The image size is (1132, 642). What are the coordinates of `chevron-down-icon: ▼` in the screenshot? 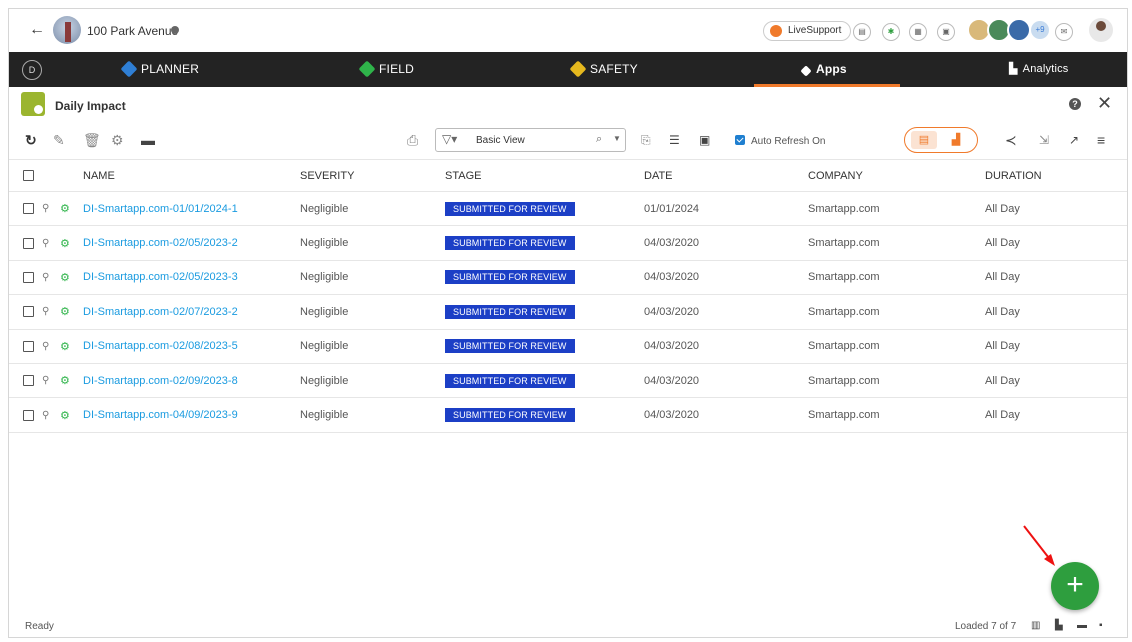 It's located at (617, 138).